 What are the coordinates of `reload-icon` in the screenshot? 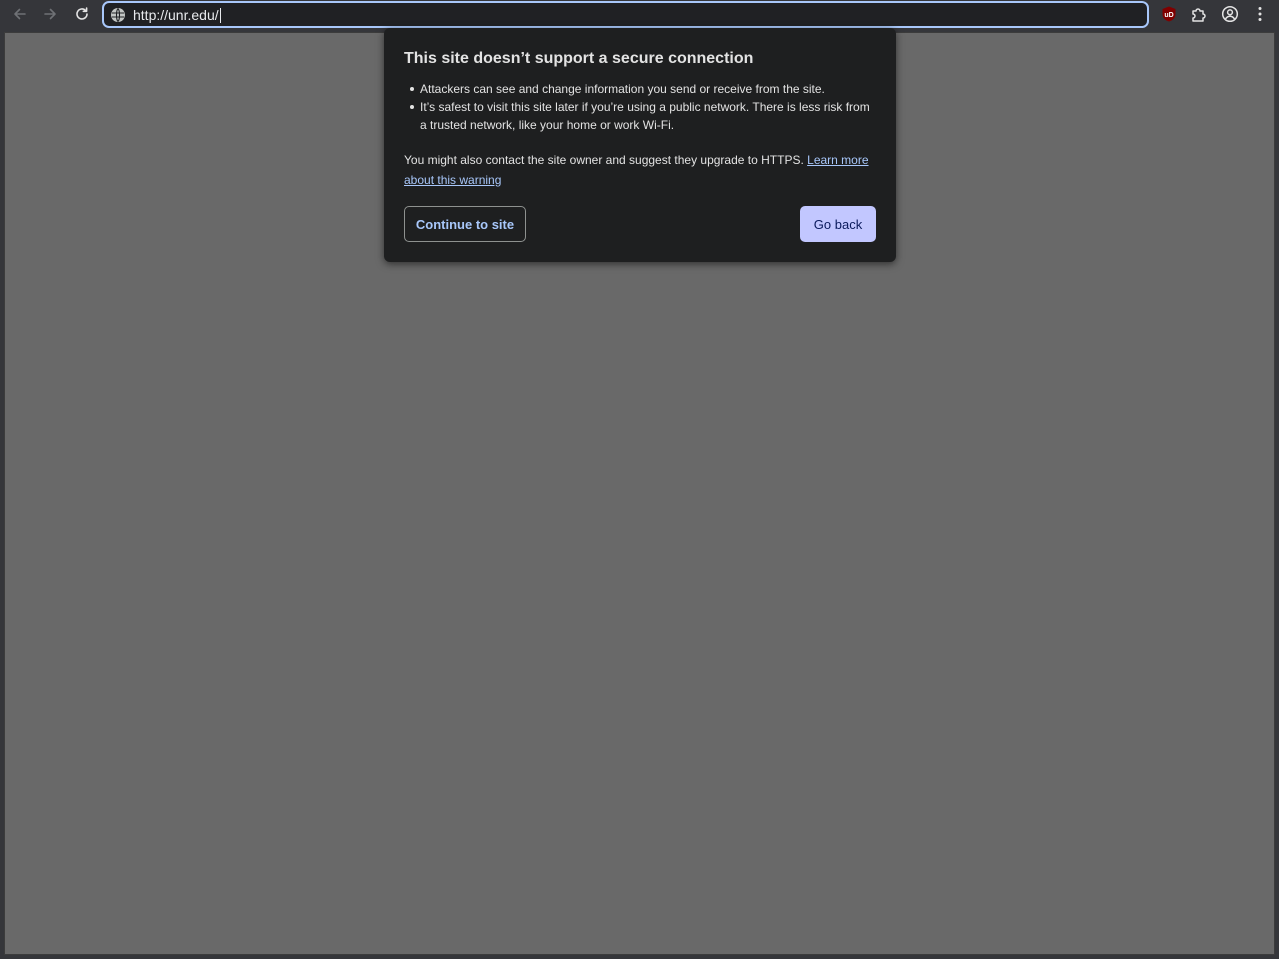 It's located at (82, 13).